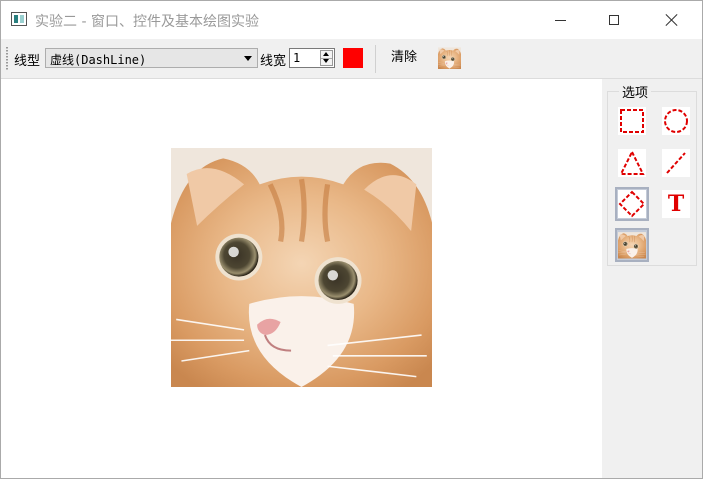  I want to click on dashed-rectangle-icon, so click(632, 121).